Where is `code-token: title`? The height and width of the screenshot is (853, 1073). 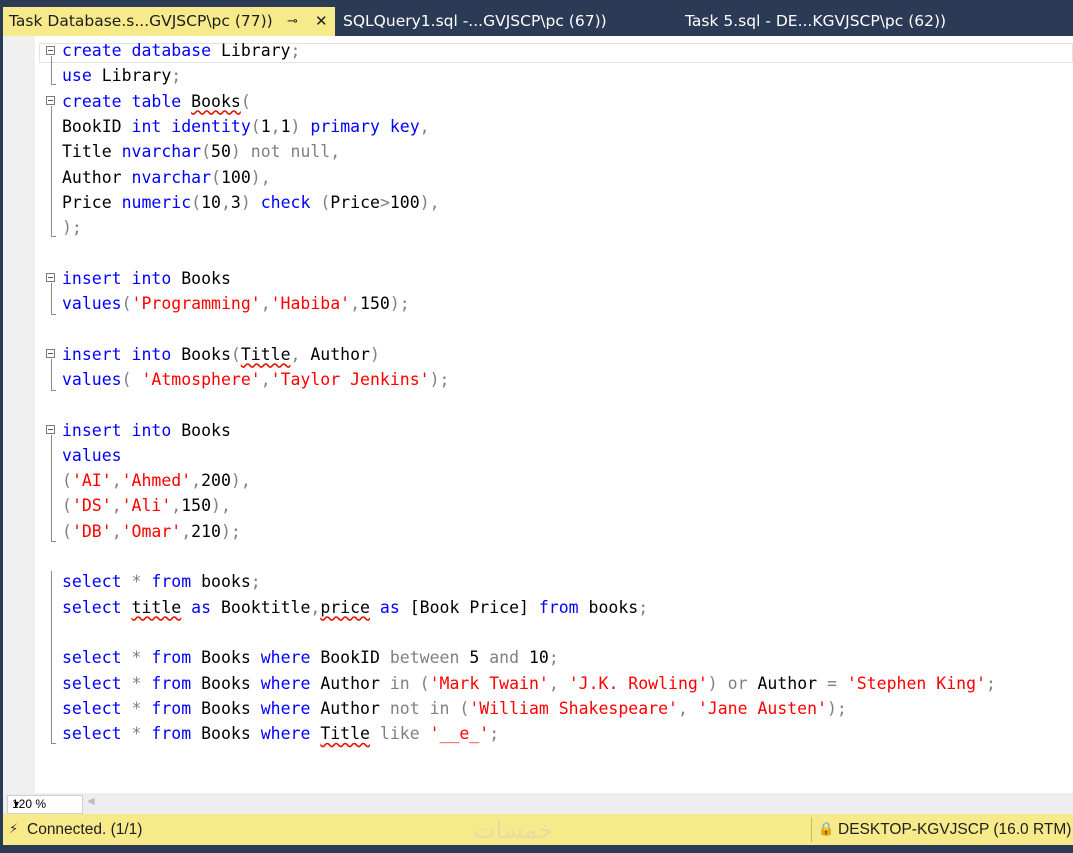 code-token: title is located at coordinates (156, 607).